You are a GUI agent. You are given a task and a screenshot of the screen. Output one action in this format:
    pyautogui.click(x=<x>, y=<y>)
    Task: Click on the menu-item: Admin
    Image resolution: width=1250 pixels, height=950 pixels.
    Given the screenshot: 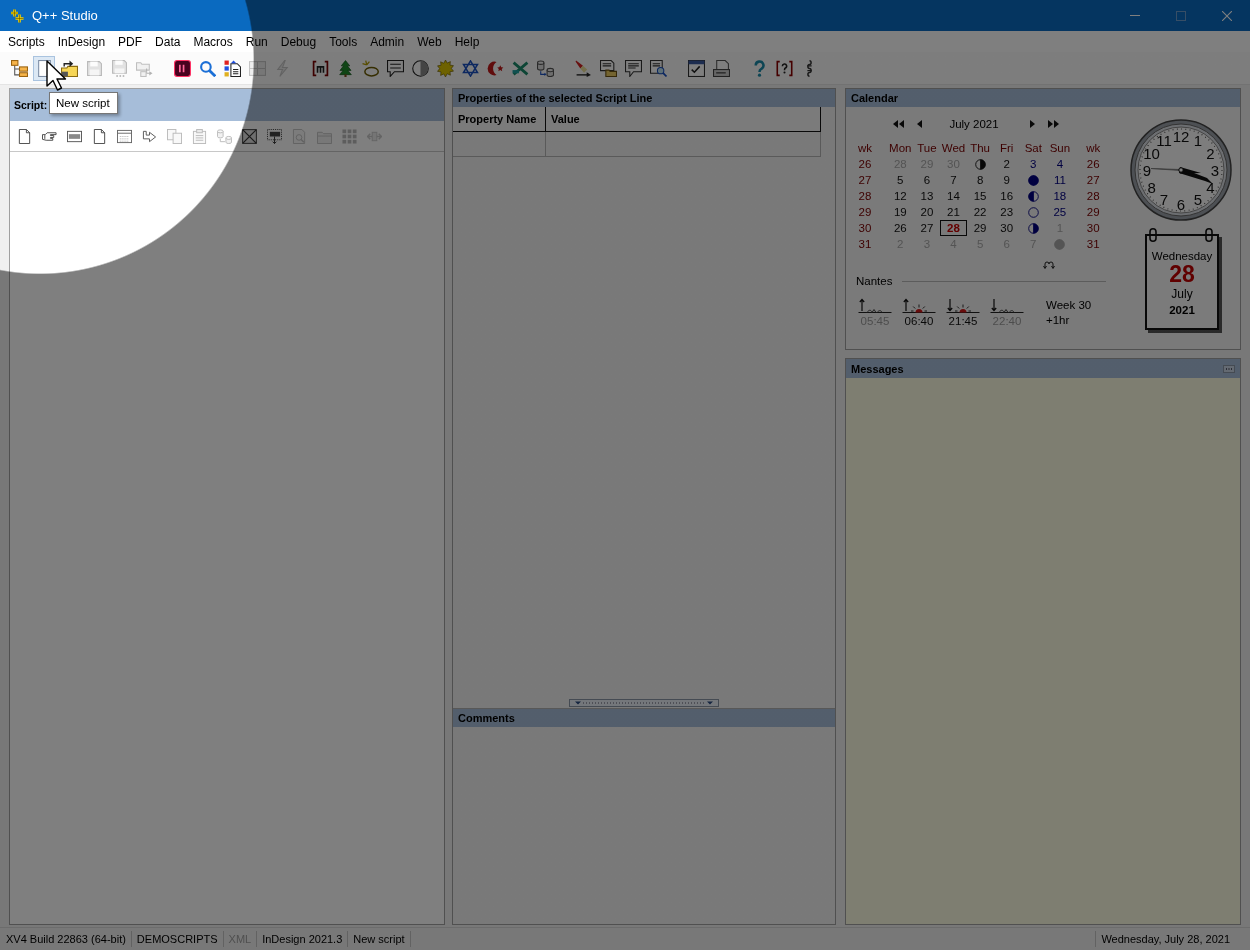 What is the action you would take?
    pyautogui.click(x=387, y=41)
    